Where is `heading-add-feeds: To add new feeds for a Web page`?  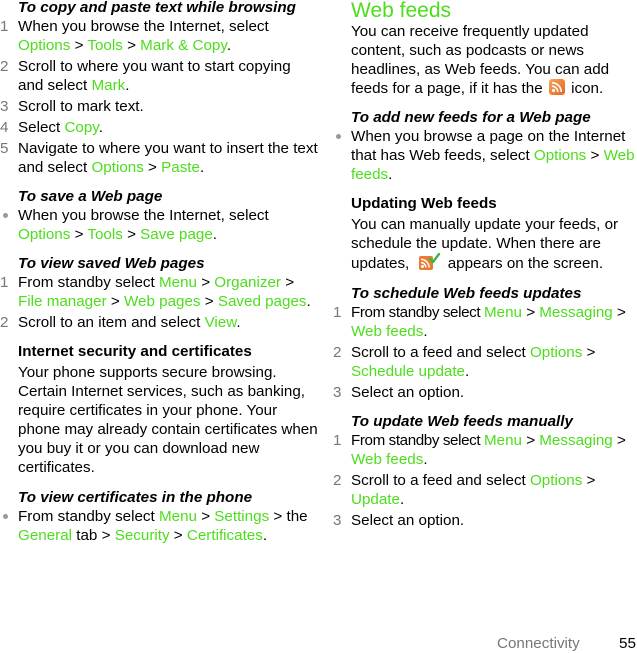
heading-add-feeds: To add new feeds for a Web page is located at coordinates (471, 117).